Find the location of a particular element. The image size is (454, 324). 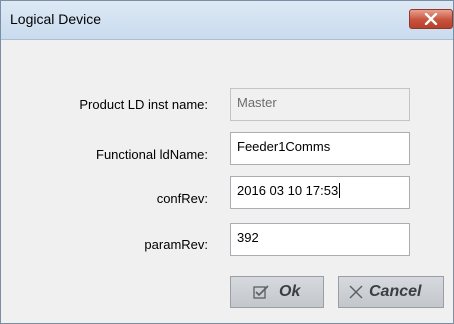

confrev-field: 2016 03 10 17:53 is located at coordinates (320, 192).